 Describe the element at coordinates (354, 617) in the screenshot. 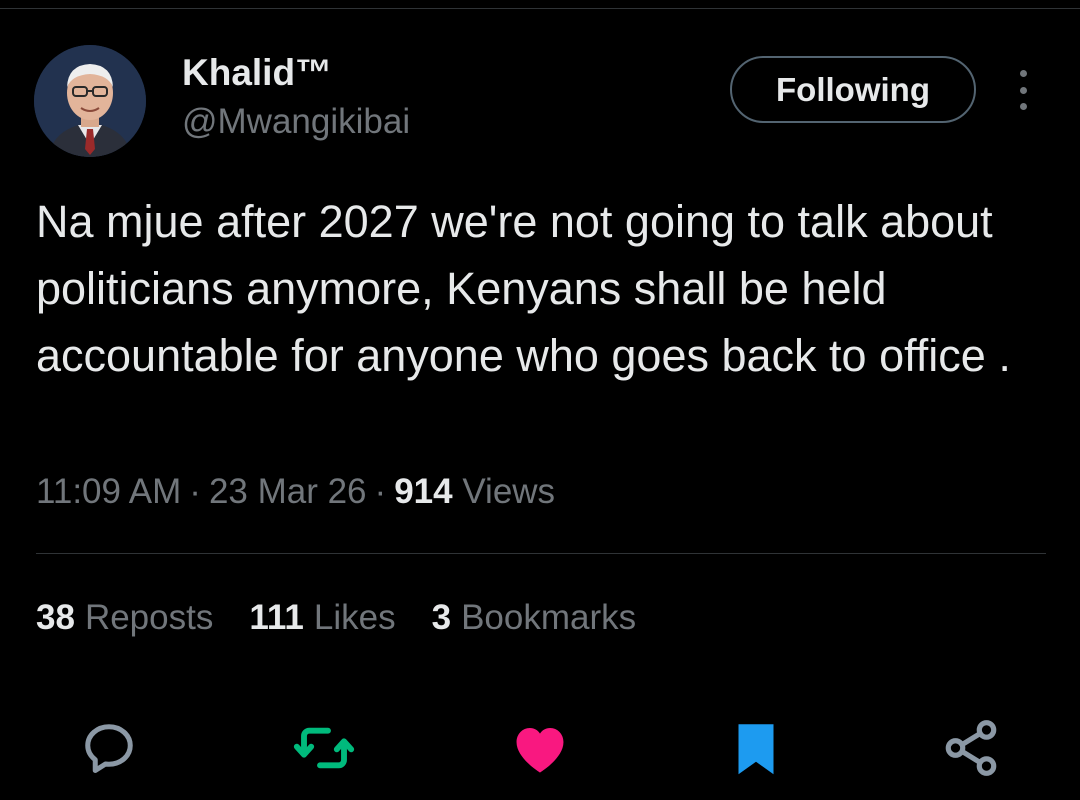

I see `likes-label: Likes` at that location.